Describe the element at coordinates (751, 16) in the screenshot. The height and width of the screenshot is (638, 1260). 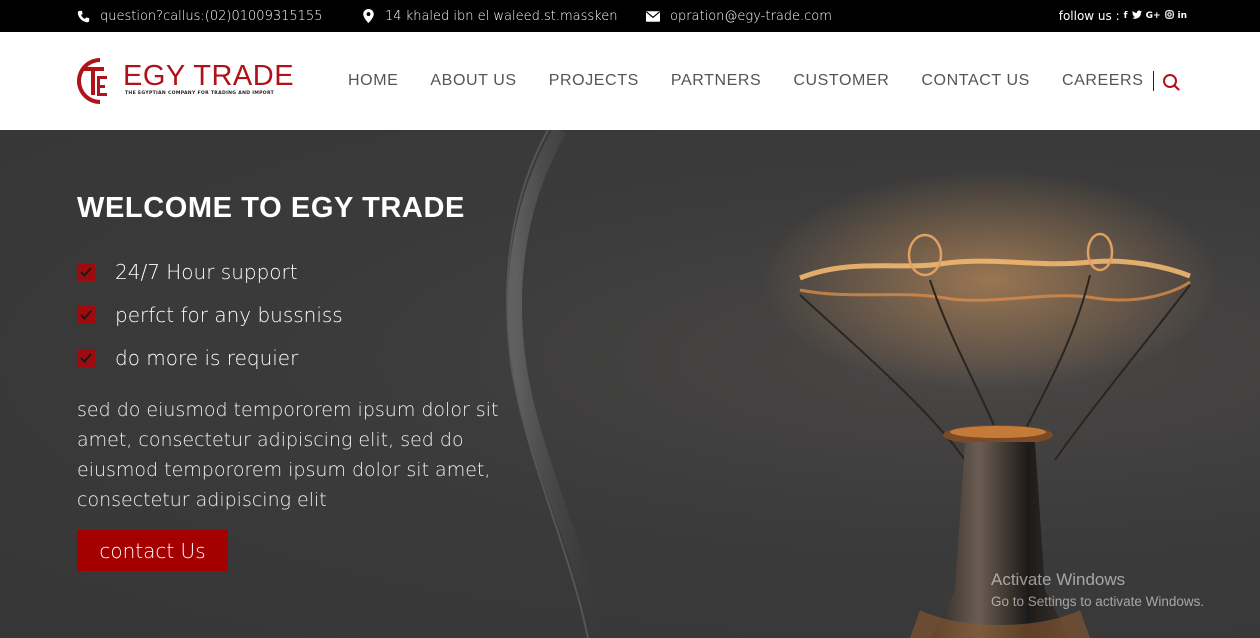
I see `email-text: opration@egy-trade.com` at that location.